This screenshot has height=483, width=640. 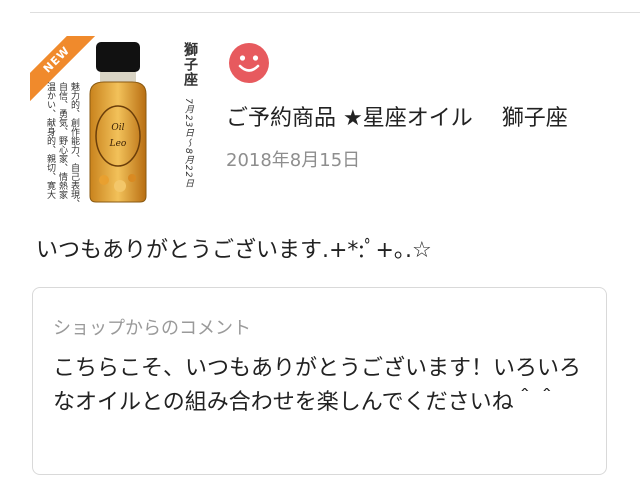 I want to click on shop-comment-label: ショップからのコメント, so click(x=152, y=328).